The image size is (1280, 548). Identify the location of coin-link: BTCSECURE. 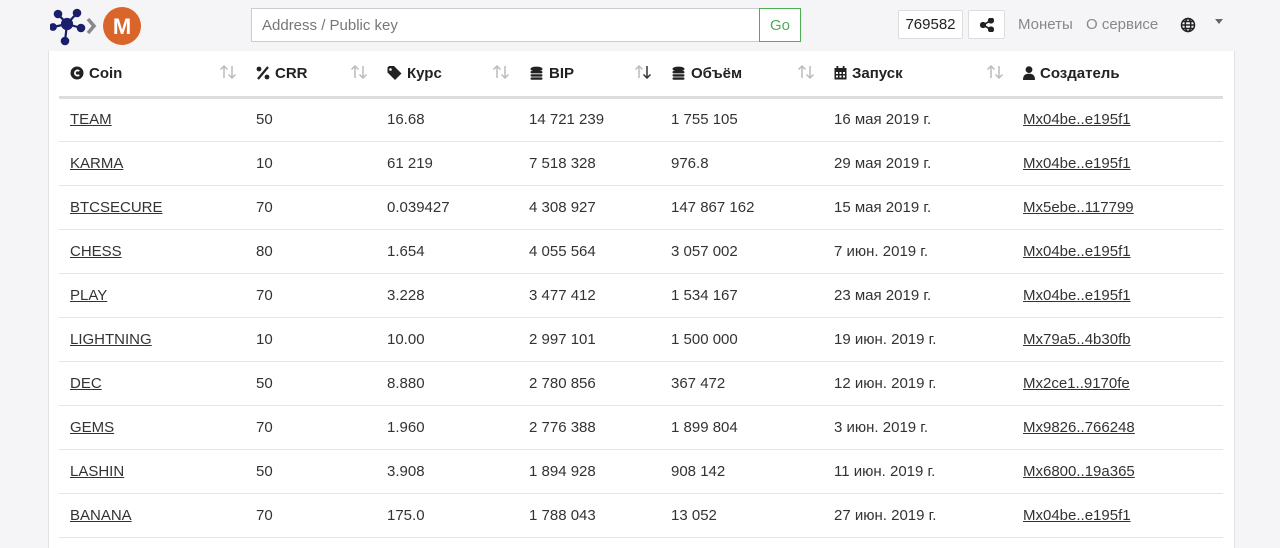
(116, 207).